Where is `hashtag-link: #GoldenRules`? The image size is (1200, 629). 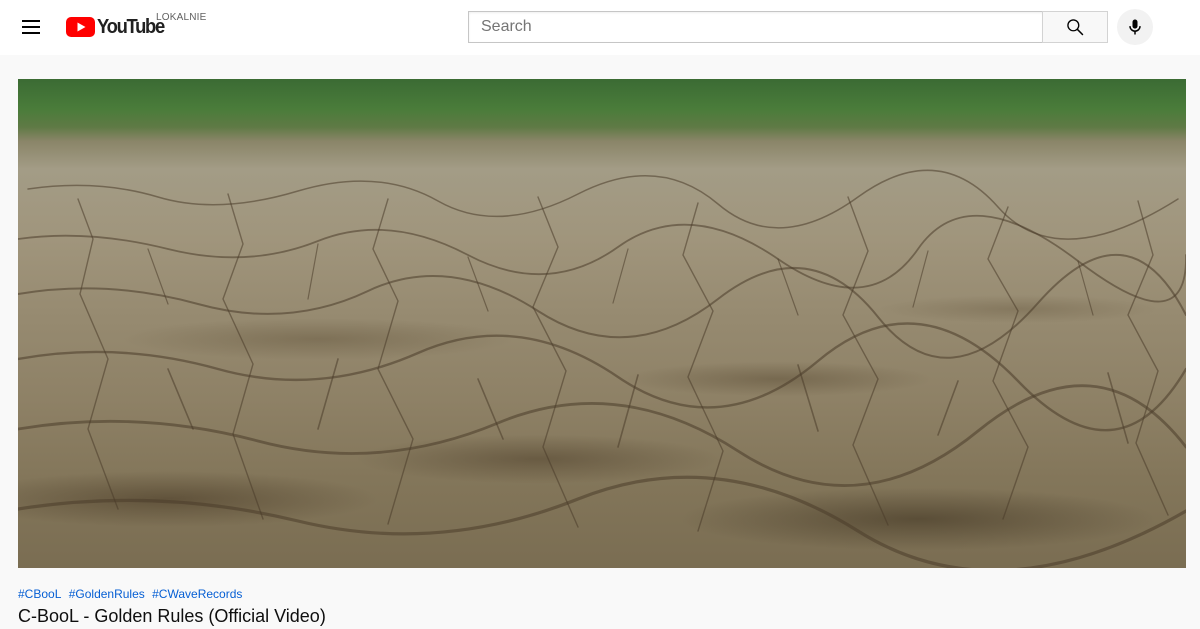
hashtag-link: #GoldenRules is located at coordinates (107, 594).